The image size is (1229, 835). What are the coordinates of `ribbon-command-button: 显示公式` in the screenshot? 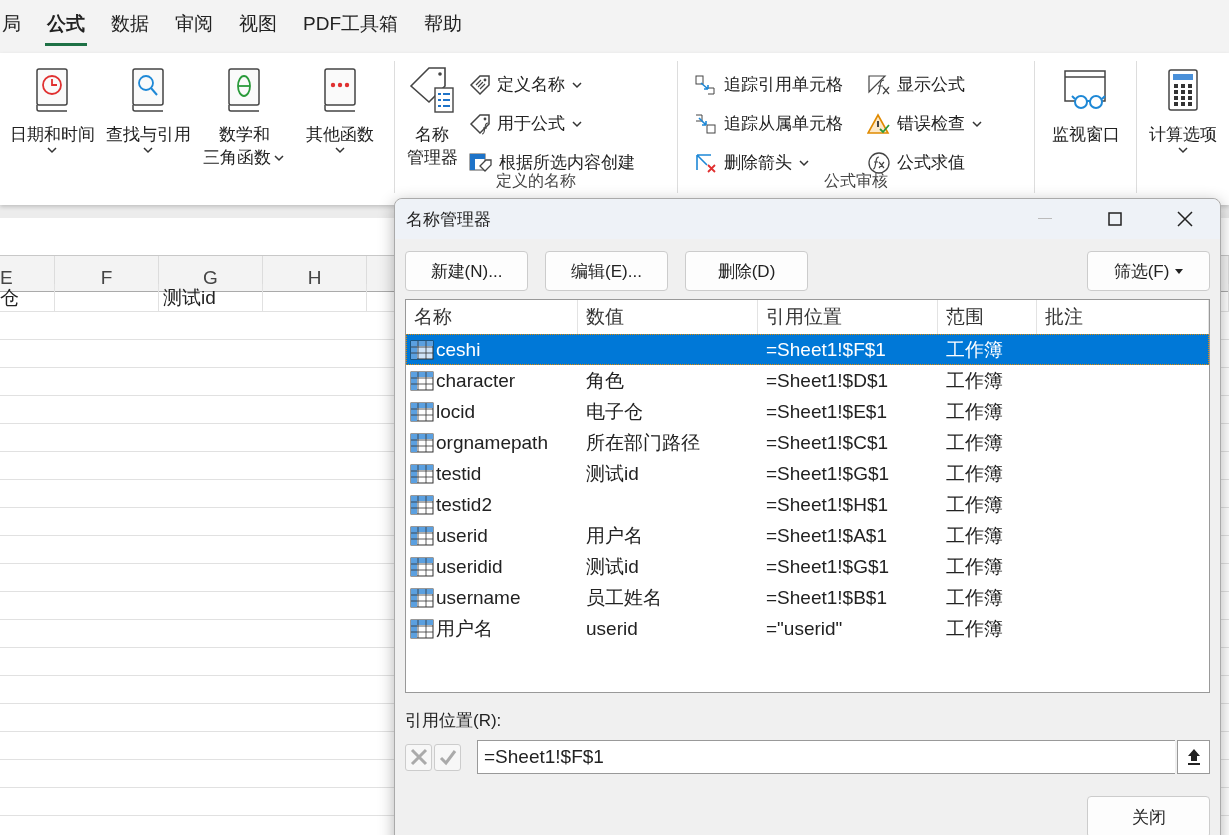 It's located at (925, 84).